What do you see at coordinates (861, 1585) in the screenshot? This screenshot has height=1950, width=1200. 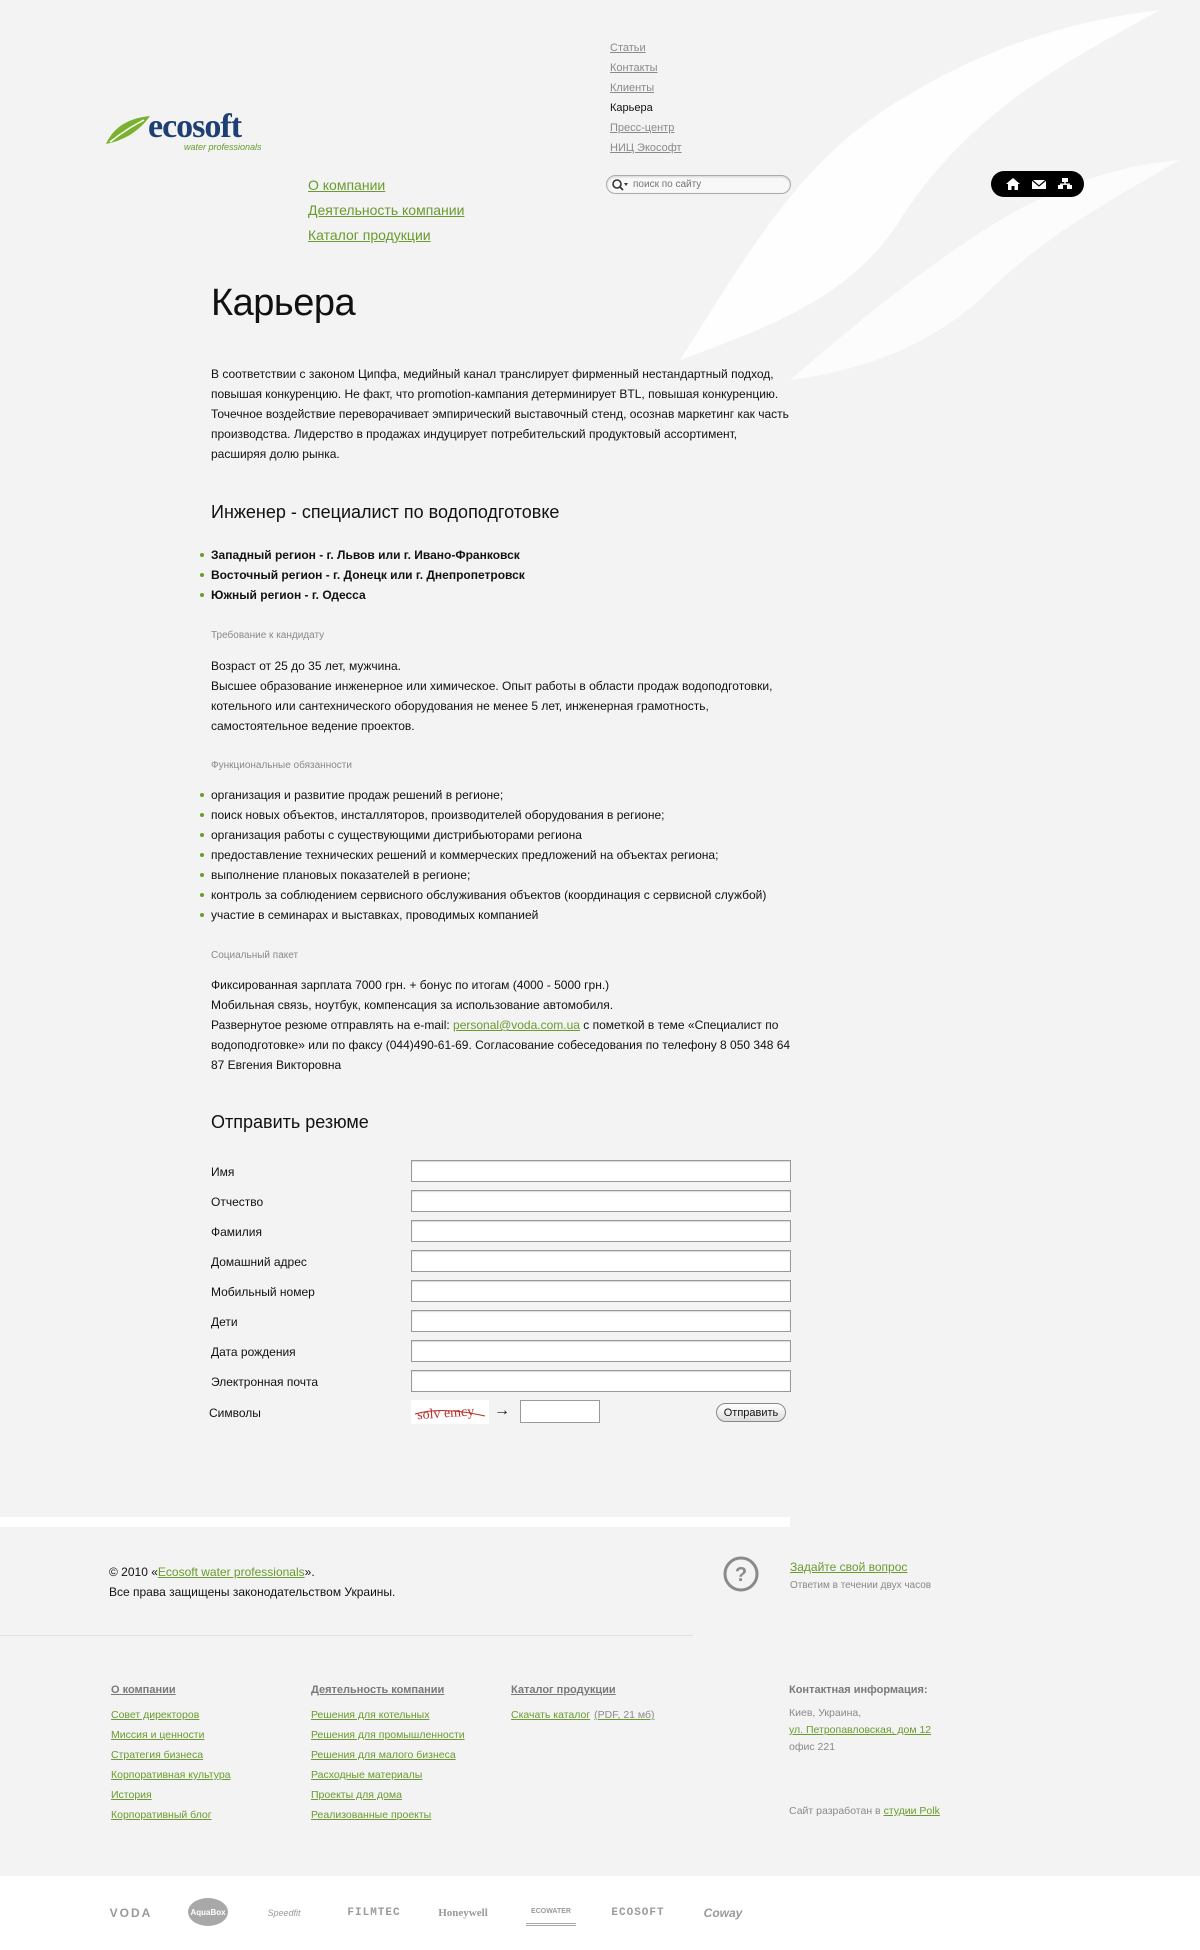 I see `ask-question-subtext: Ответим в течении двух часов` at bounding box center [861, 1585].